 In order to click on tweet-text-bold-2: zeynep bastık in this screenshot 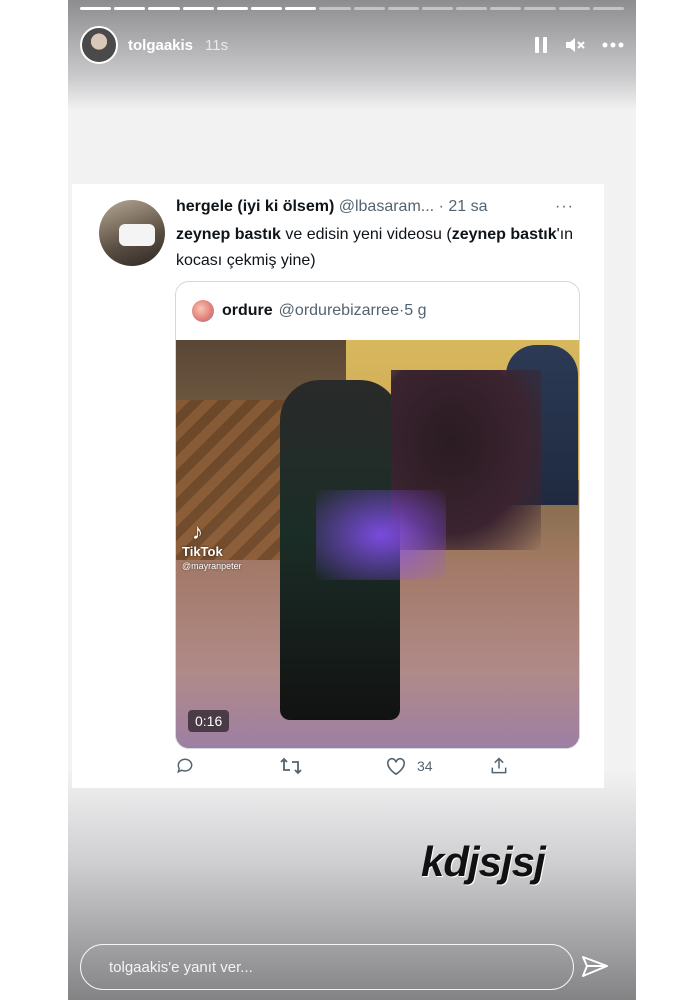, I will do `click(504, 234)`.